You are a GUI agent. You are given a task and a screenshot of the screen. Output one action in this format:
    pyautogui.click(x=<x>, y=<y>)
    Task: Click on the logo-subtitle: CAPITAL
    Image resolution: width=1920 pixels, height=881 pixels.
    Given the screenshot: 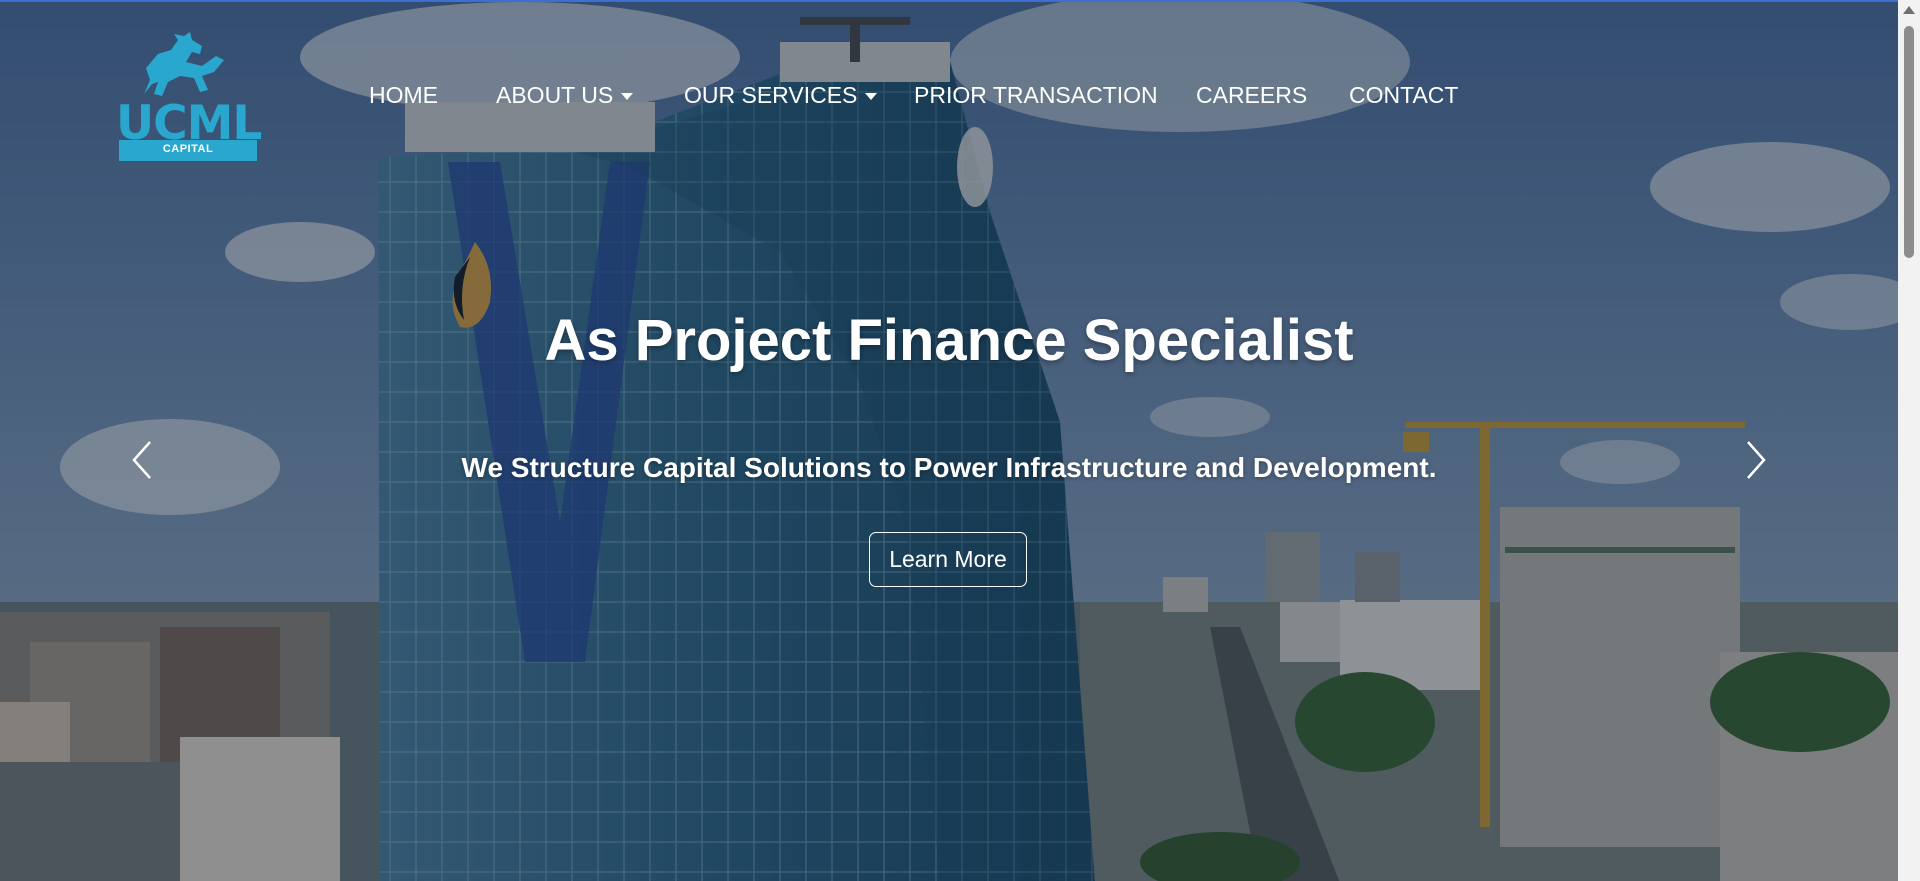 What is the action you would take?
    pyautogui.click(x=188, y=149)
    